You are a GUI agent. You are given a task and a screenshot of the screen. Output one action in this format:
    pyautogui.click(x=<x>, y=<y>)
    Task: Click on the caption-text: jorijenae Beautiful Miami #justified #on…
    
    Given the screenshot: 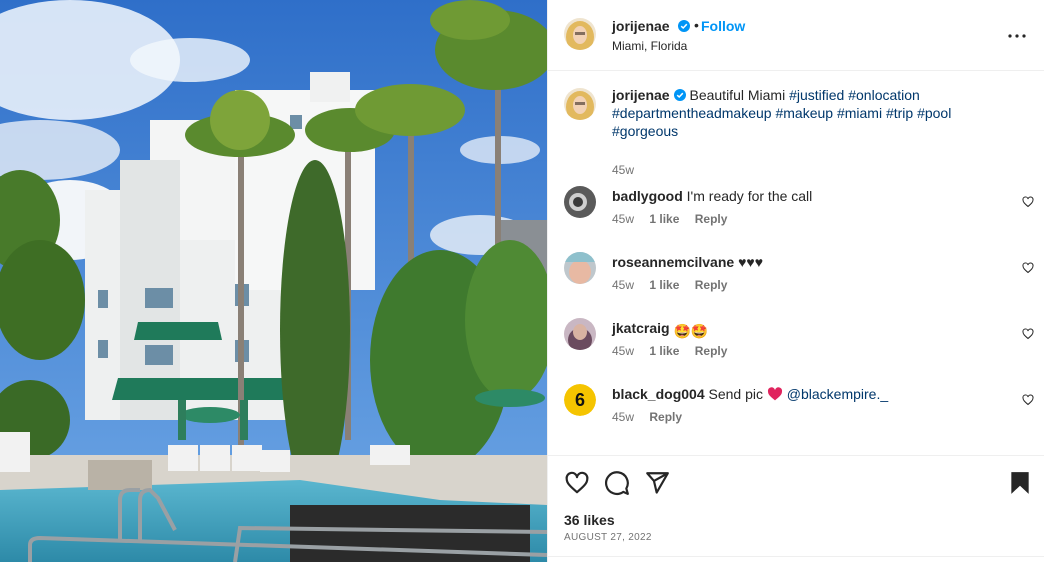 What is the action you would take?
    pyautogui.click(x=817, y=113)
    